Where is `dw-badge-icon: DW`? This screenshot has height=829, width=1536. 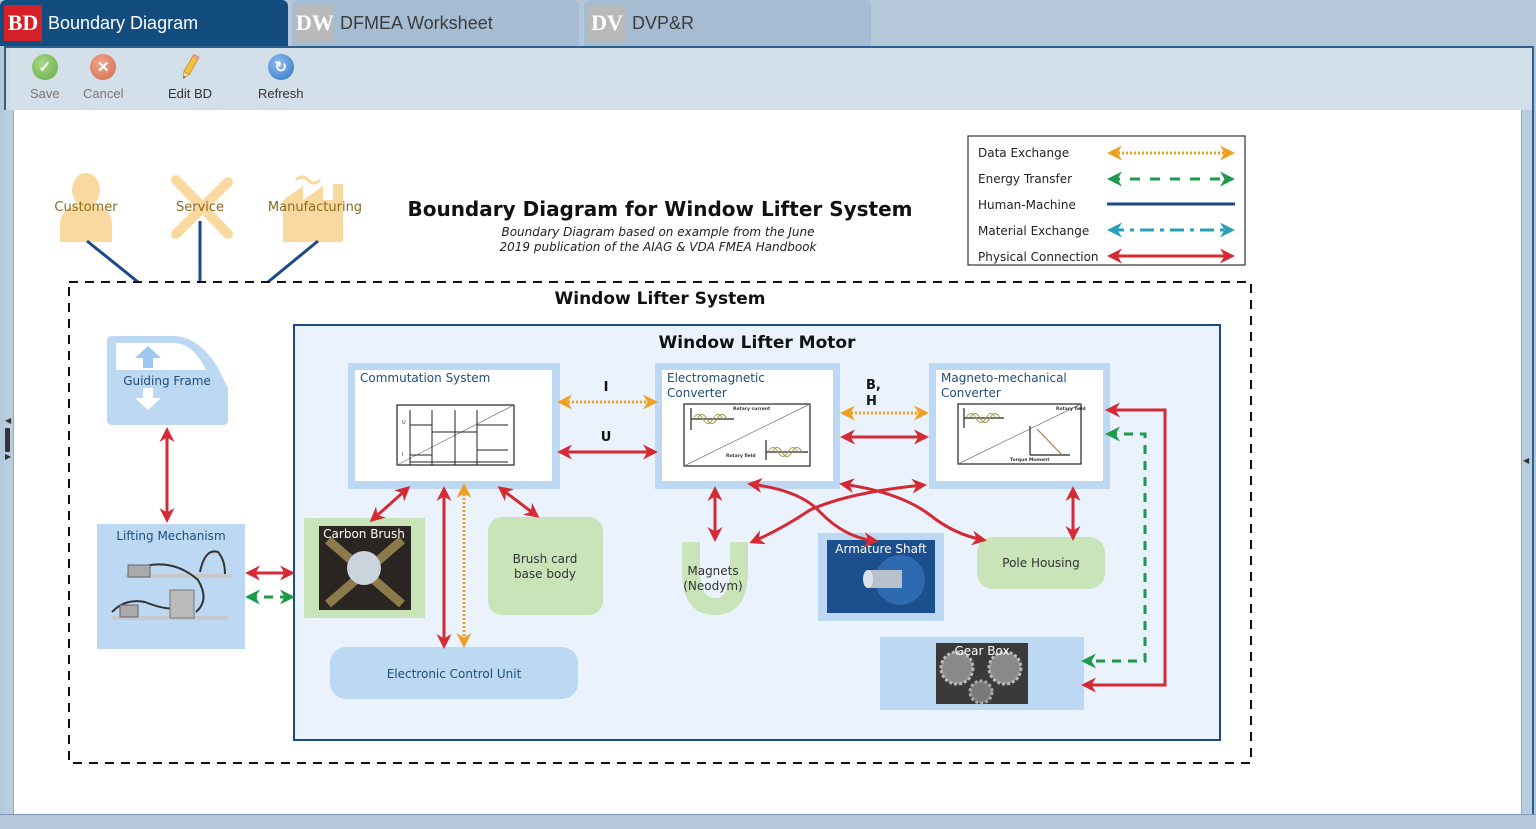
dw-badge-icon: DW is located at coordinates (315, 23).